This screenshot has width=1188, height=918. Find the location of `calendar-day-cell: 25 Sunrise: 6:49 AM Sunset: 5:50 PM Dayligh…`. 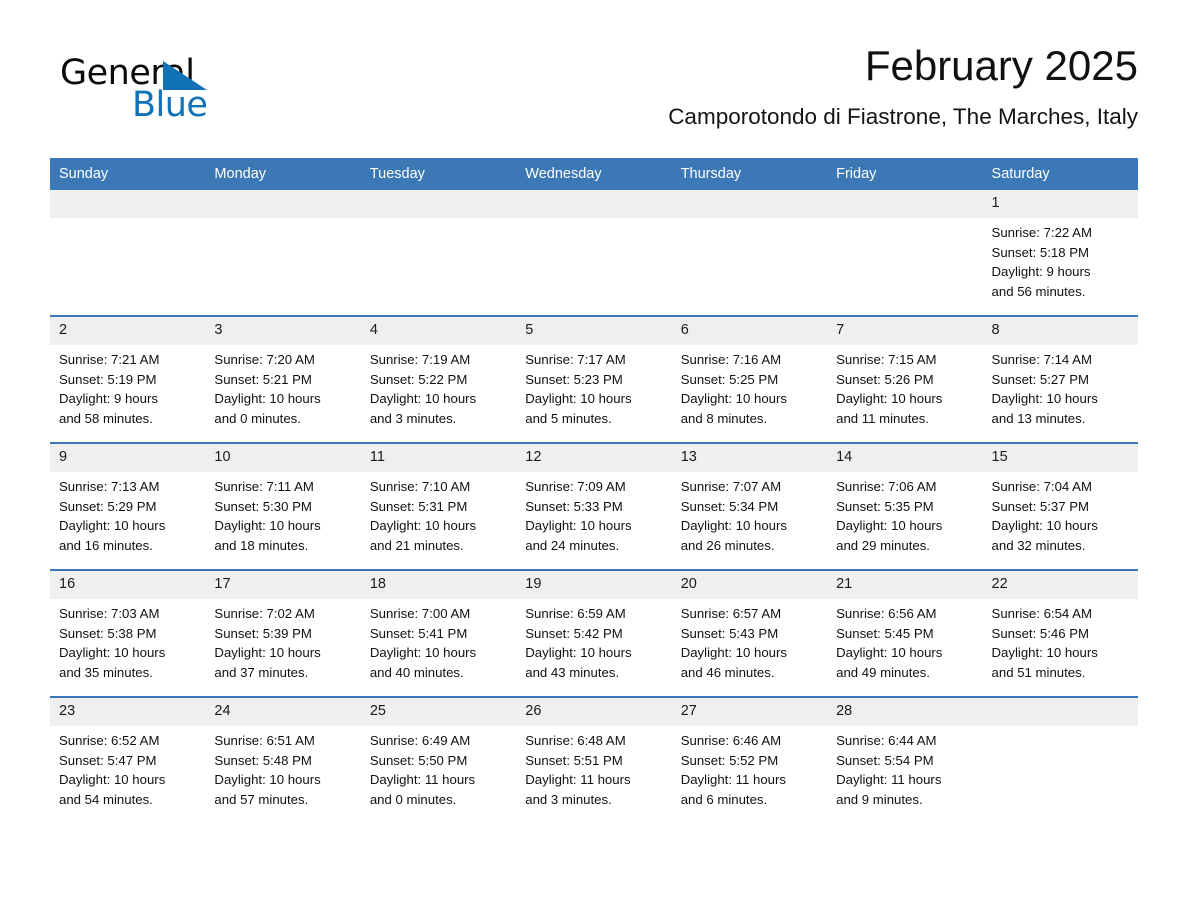

calendar-day-cell: 25 Sunrise: 6:49 AM Sunset: 5:50 PM Dayligh… is located at coordinates (438, 759).